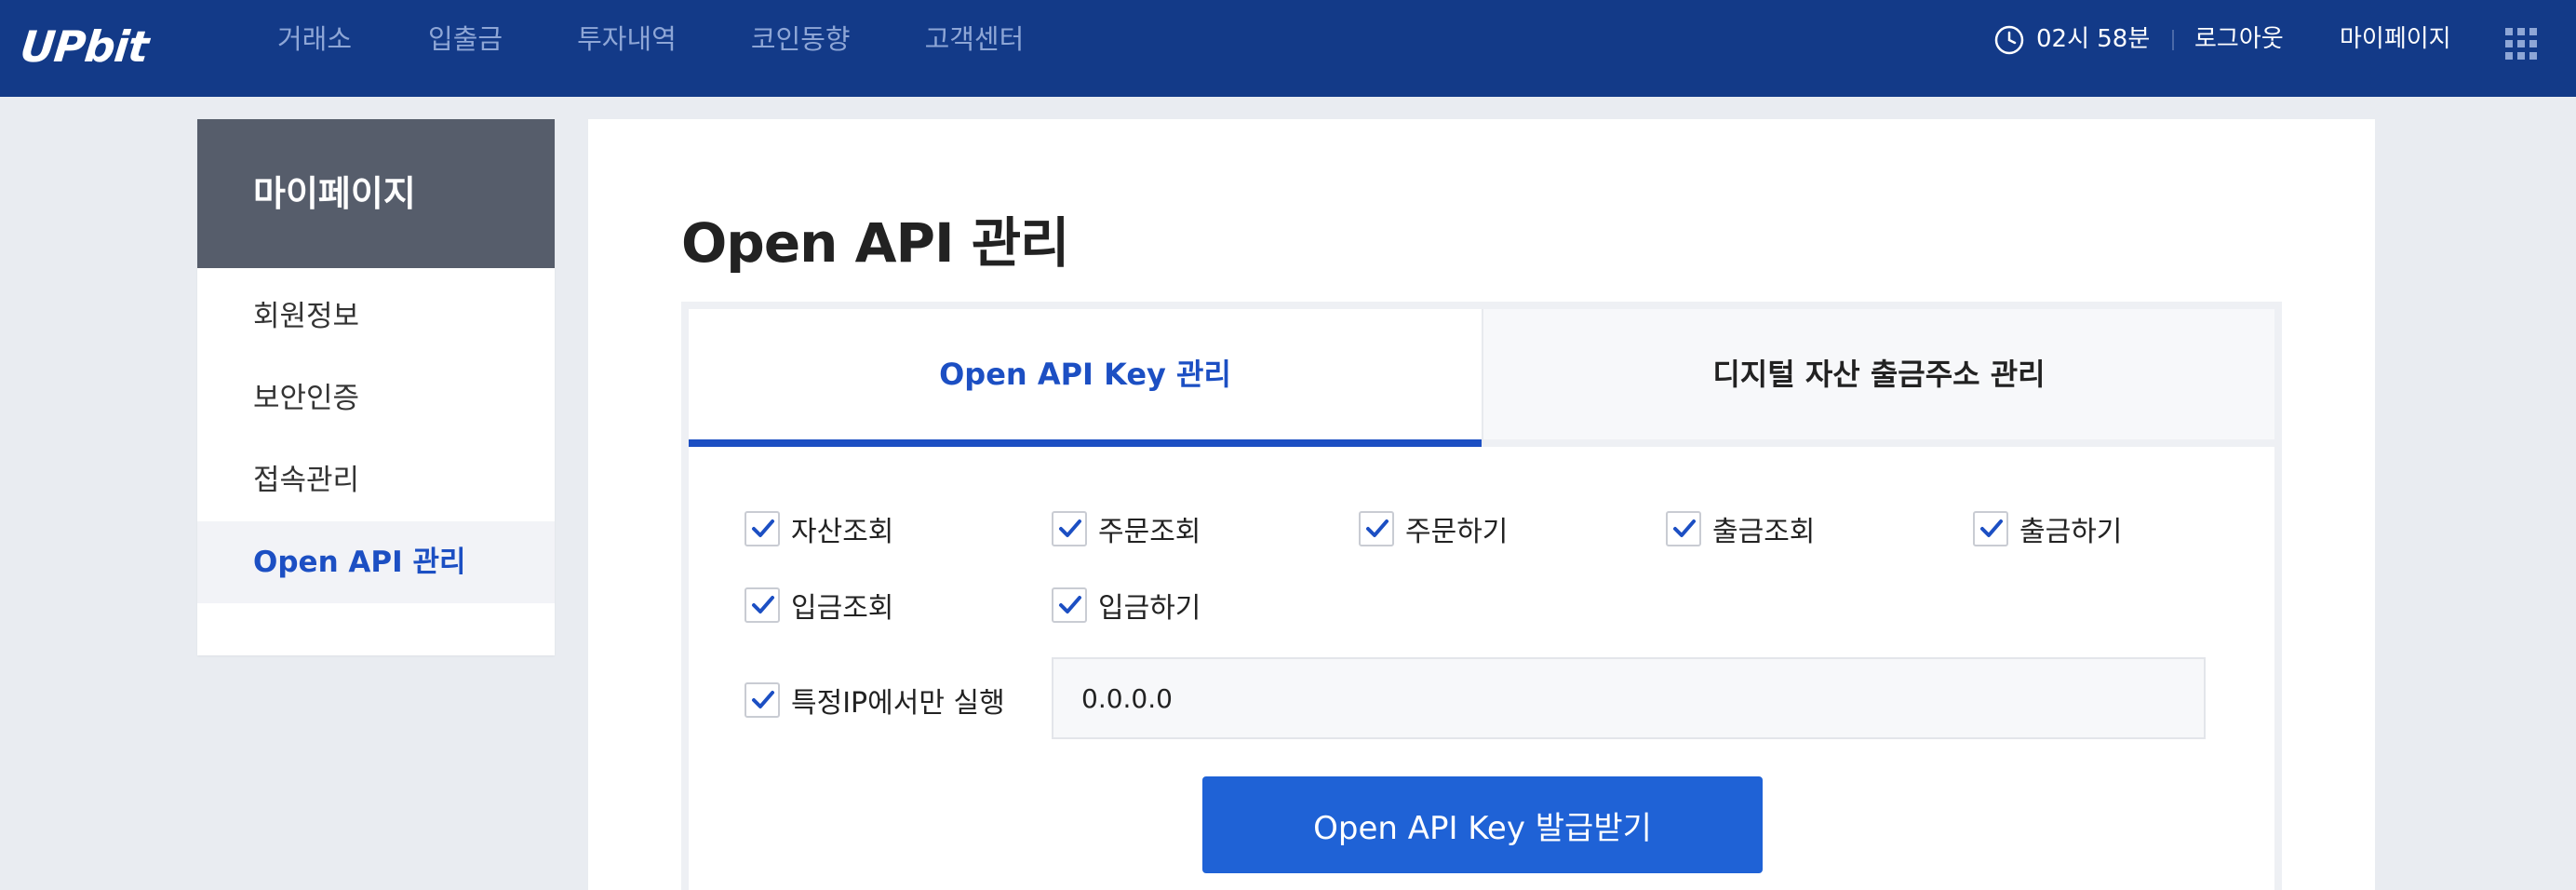  I want to click on sidebar-item-security: 보안인증, so click(376, 398).